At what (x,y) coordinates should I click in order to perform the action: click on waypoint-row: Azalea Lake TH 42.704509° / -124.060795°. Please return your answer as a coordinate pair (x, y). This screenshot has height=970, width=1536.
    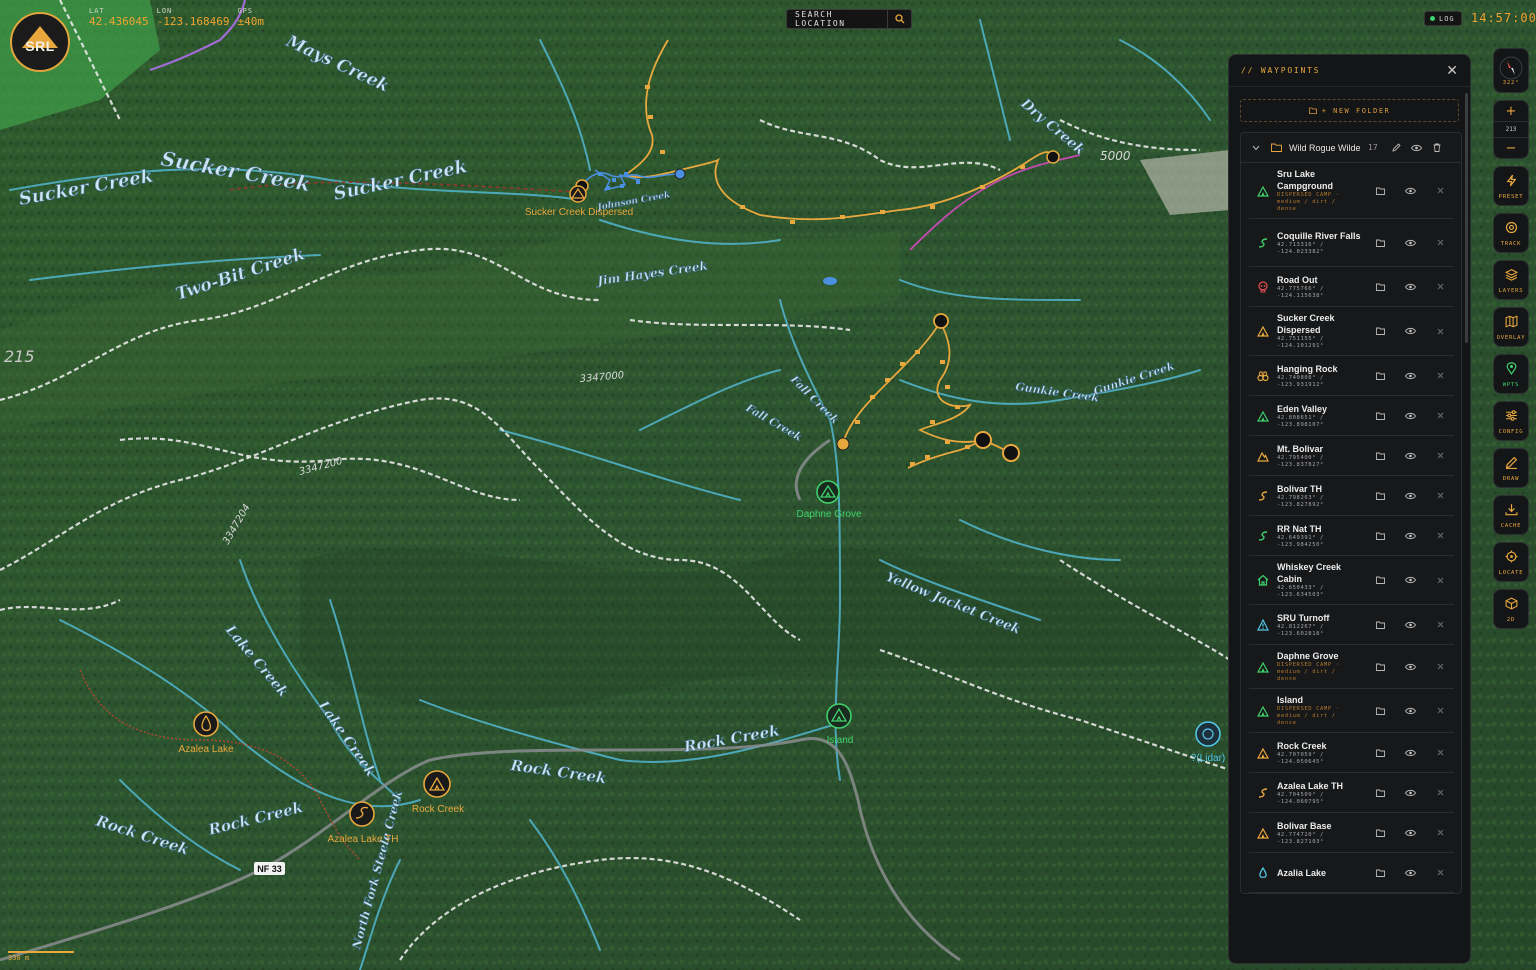
    Looking at the image, I should click on (1351, 793).